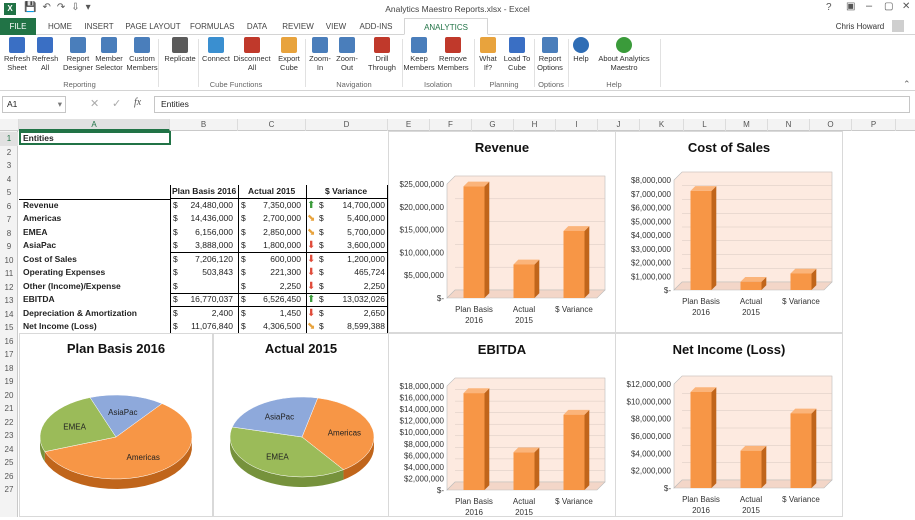 The image size is (915, 520). I want to click on ribbon-export-cube-button: Export Cube, so click(289, 54).